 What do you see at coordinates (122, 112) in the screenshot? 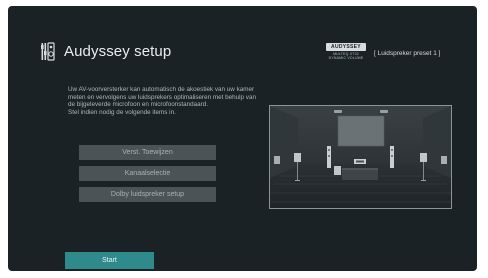
I see `description-paragraph: Stel indien nodig de volgende items in.` at bounding box center [122, 112].